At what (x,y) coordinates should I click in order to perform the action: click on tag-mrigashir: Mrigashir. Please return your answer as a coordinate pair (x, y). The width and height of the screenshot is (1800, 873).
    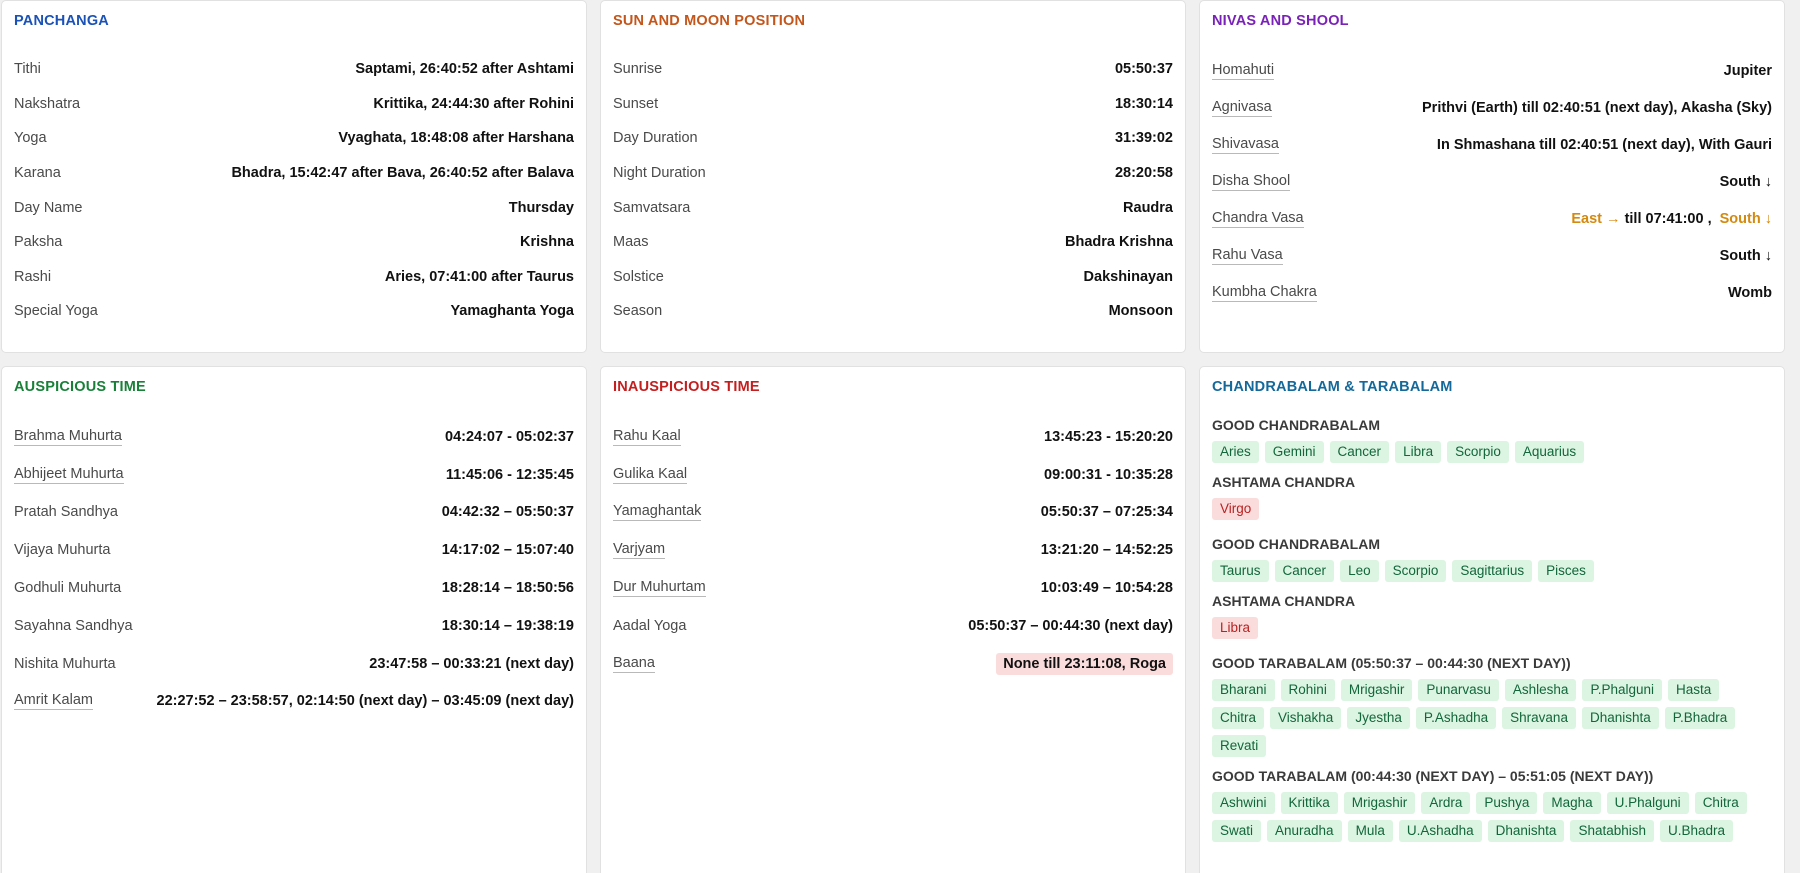
    Looking at the image, I should click on (1379, 803).